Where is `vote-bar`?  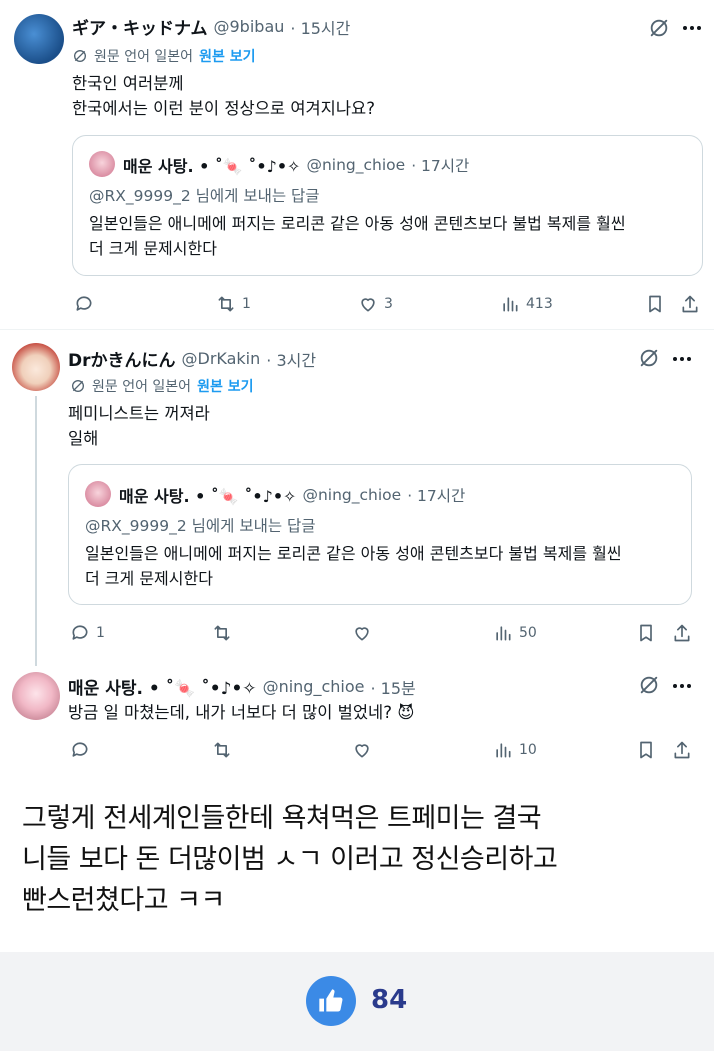
vote-bar is located at coordinates (357, 1001).